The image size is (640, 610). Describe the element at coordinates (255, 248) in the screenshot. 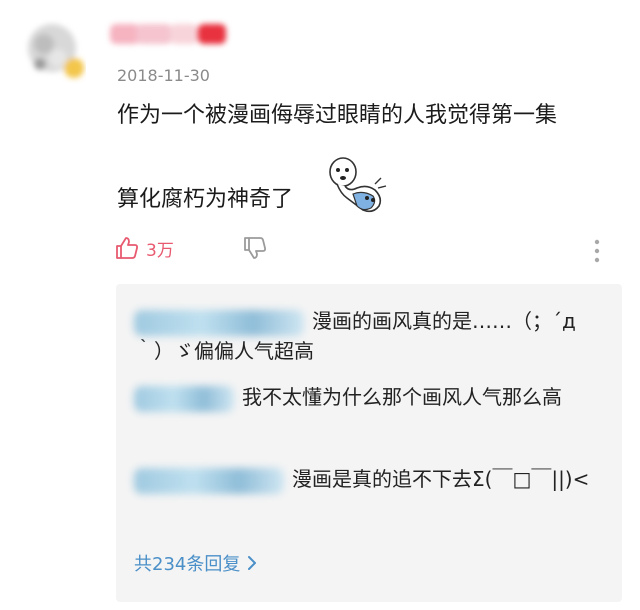

I see `thumbs-down-icon` at that location.